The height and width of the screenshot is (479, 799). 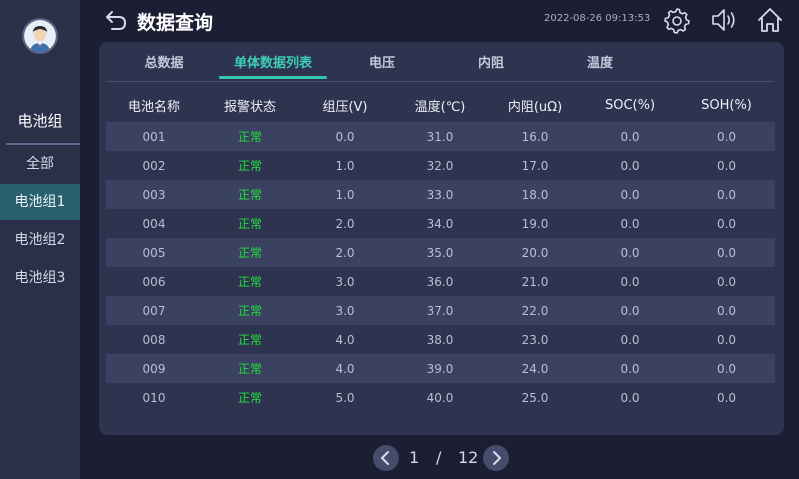 I want to click on sidebar: 电池组 全部 电池组1 电池组2 电池组3, so click(x=40, y=239).